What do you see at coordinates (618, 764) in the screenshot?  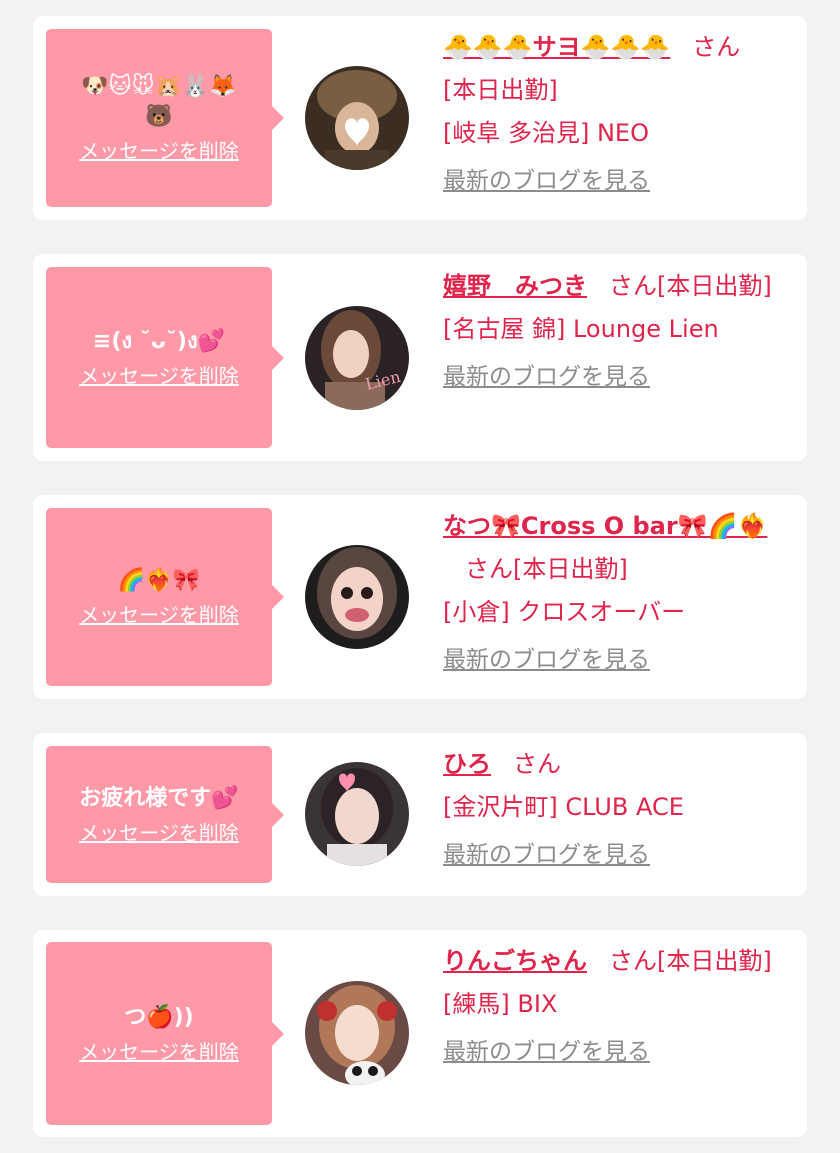 I see `cast-name-line: ひろ さん` at bounding box center [618, 764].